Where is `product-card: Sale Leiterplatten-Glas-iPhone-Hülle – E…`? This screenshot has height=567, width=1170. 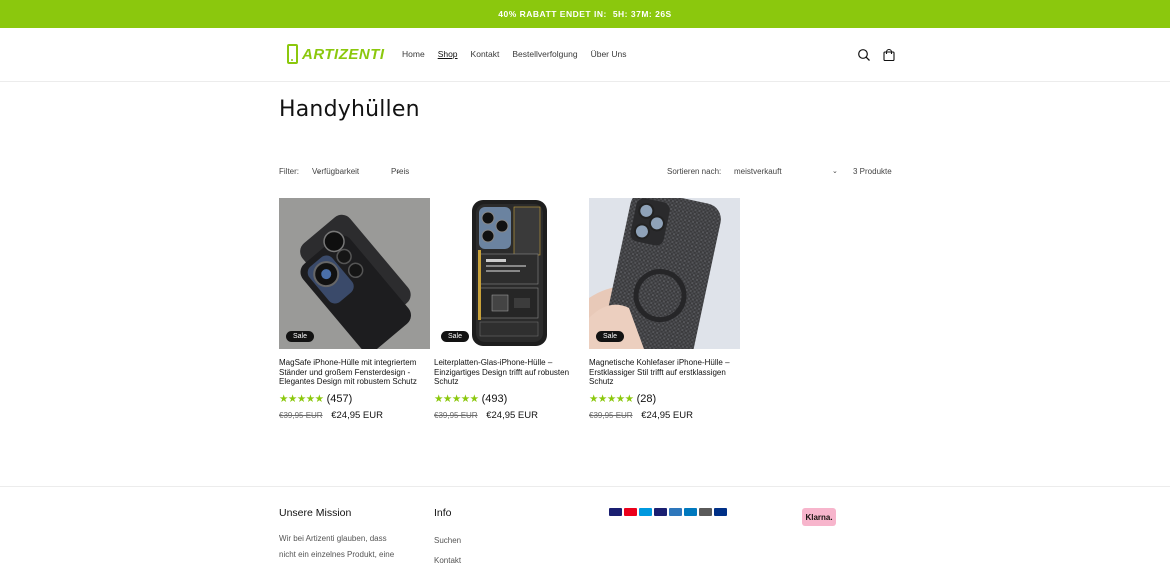 product-card: Sale Leiterplatten-Glas-iPhone-Hülle – E… is located at coordinates (509, 309).